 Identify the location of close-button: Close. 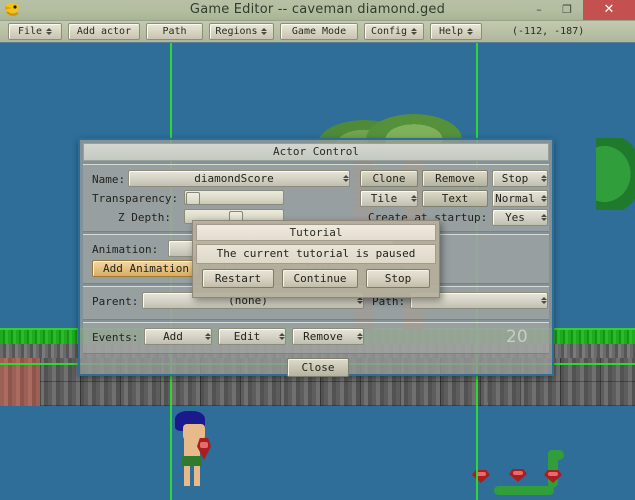
(318, 367).